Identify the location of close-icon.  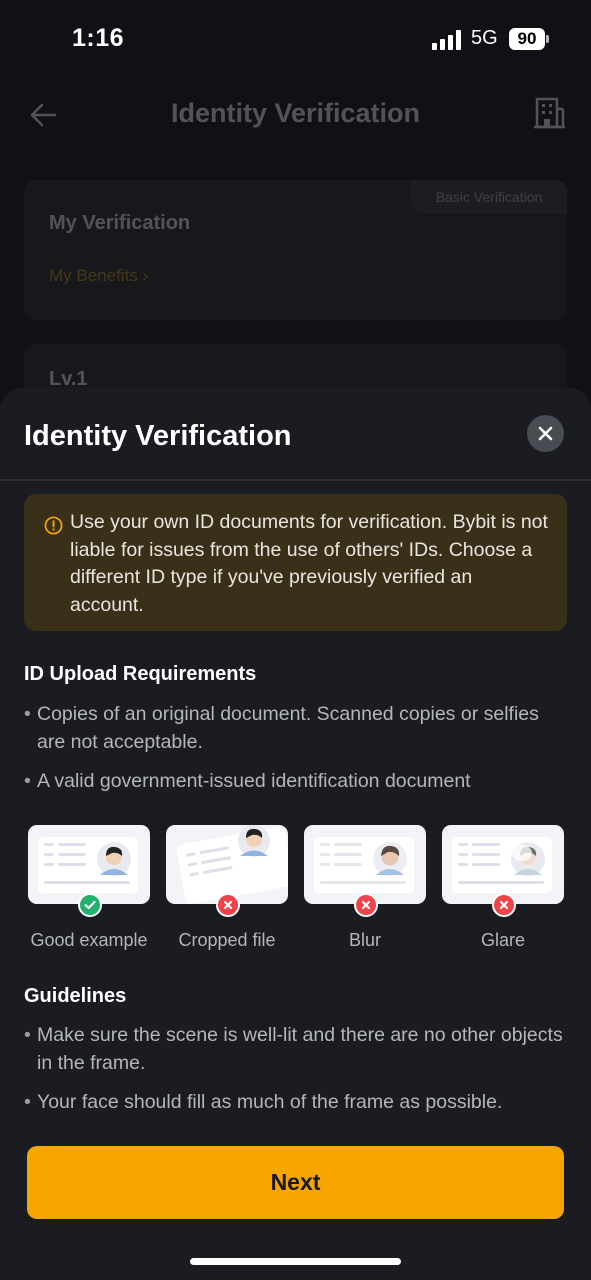
(545, 433).